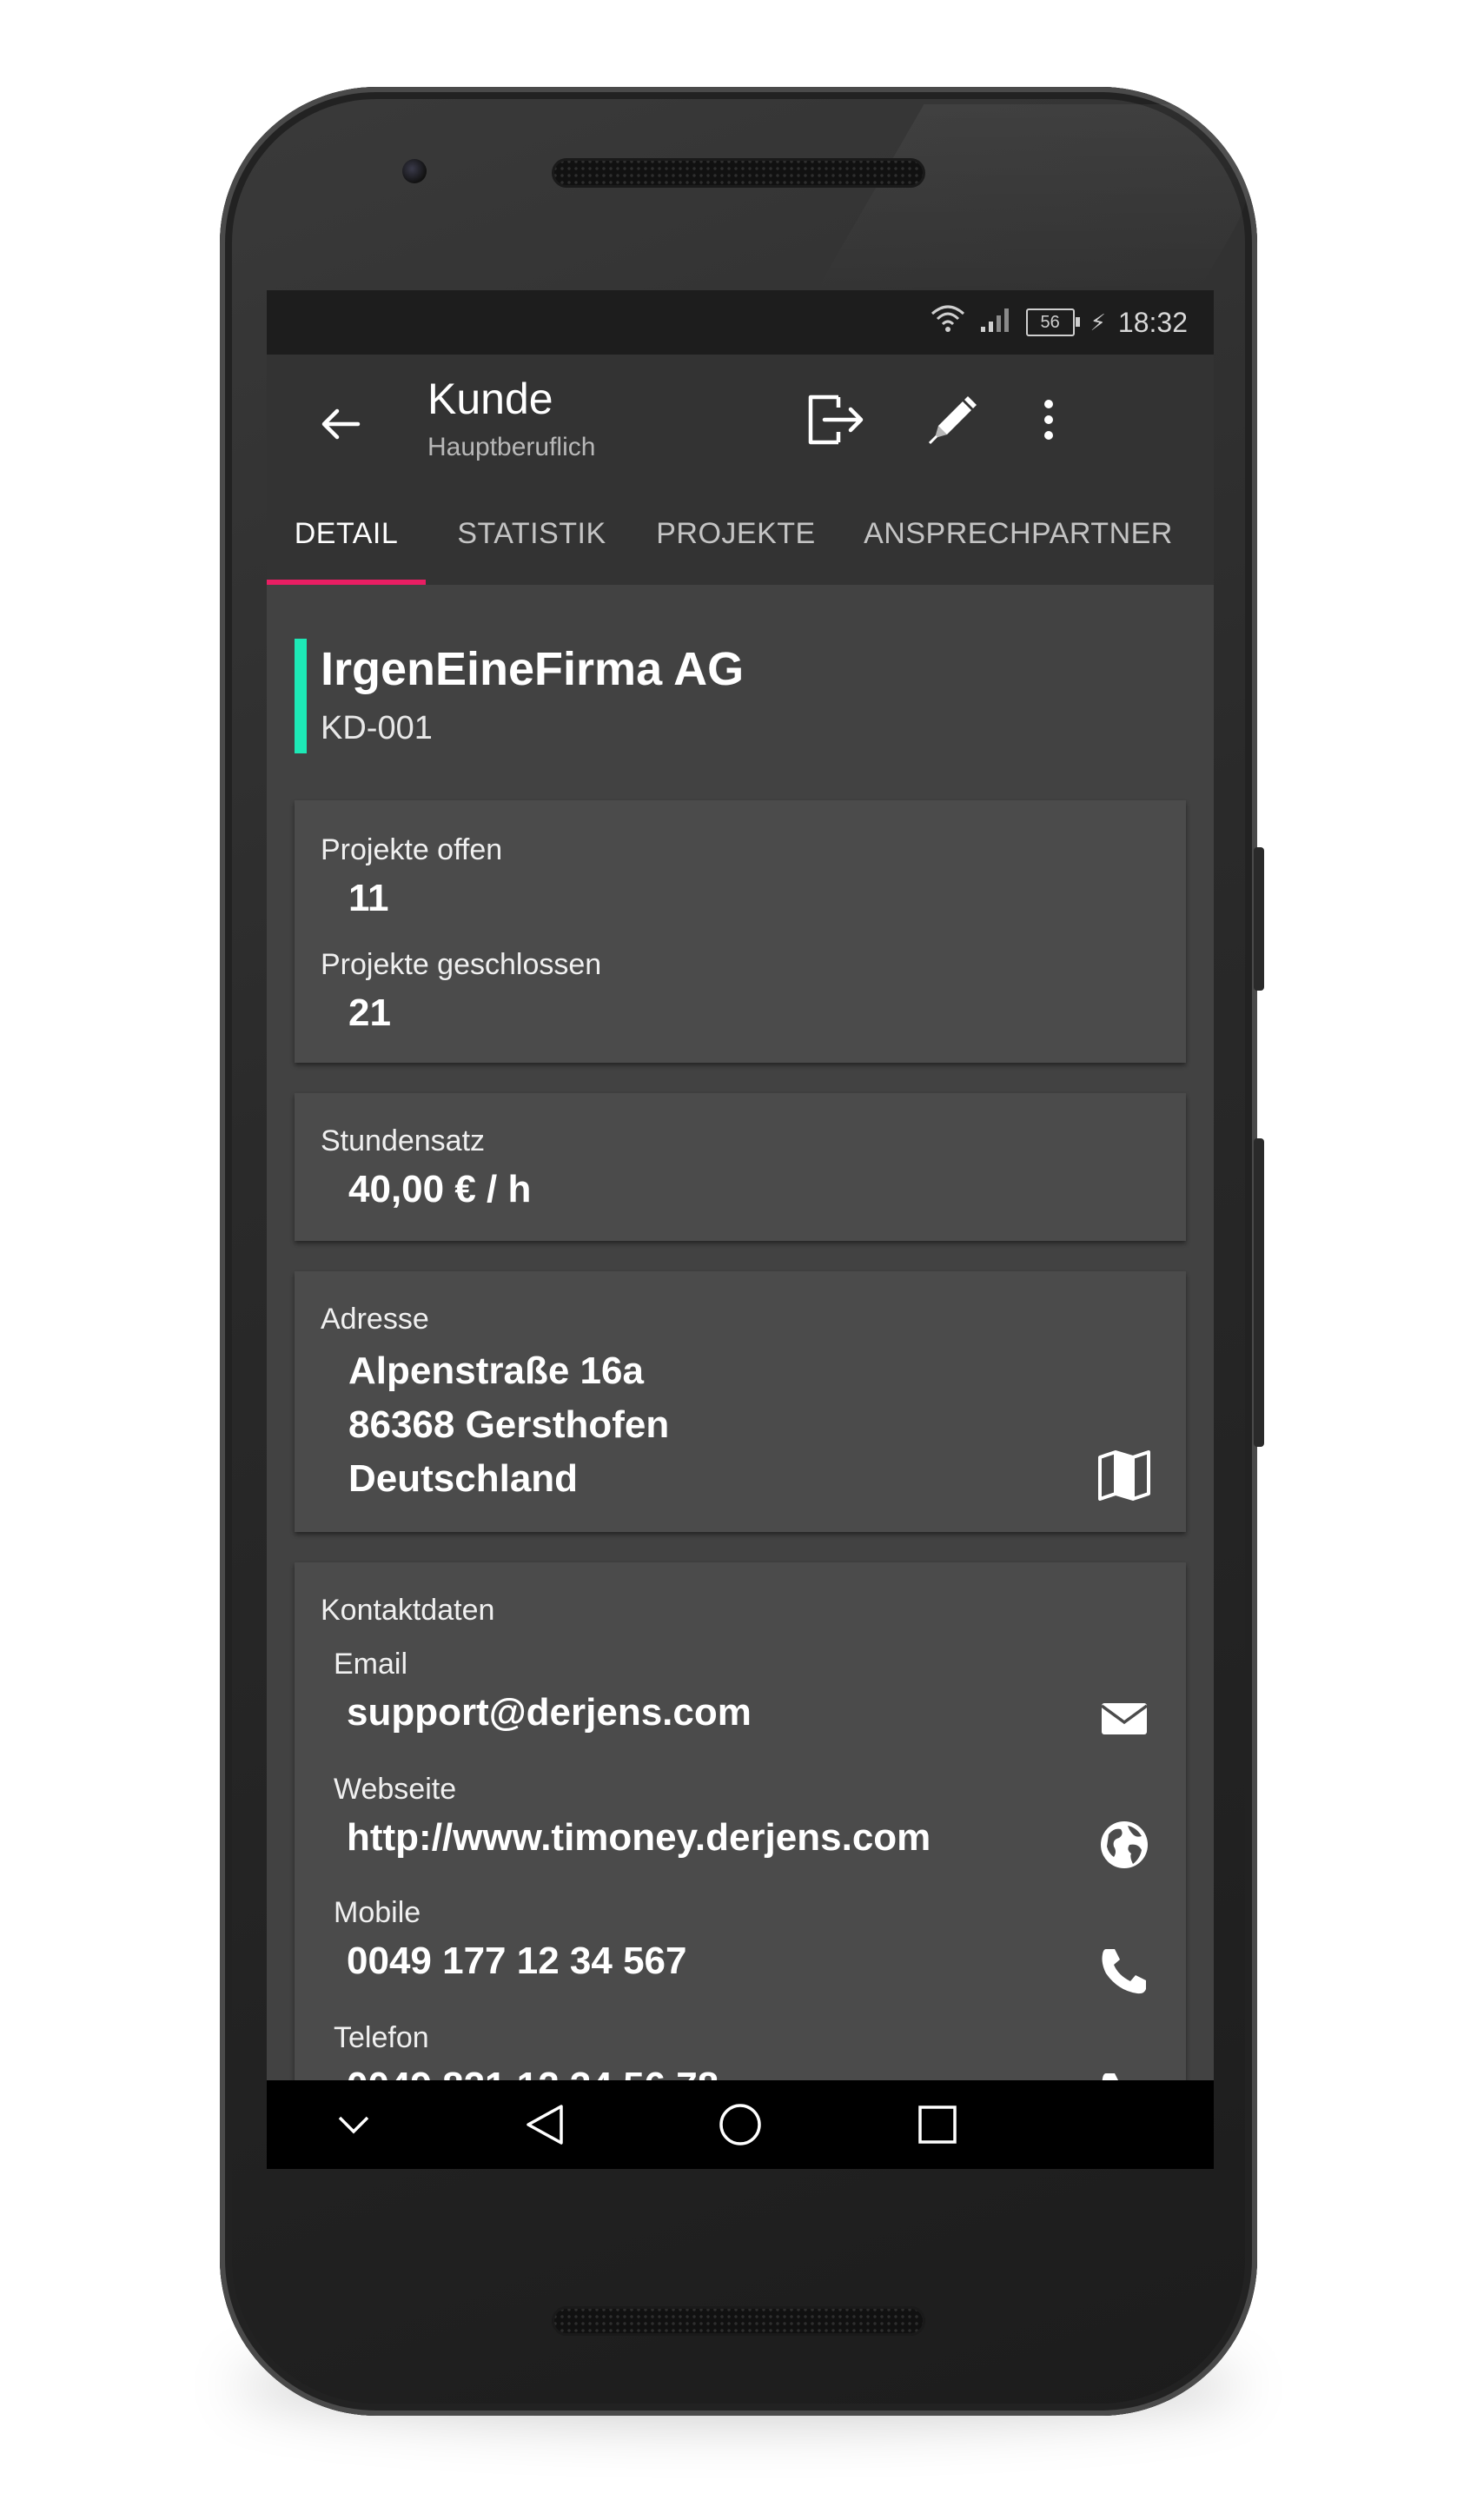  I want to click on mobile-label: Mobile, so click(377, 1912).